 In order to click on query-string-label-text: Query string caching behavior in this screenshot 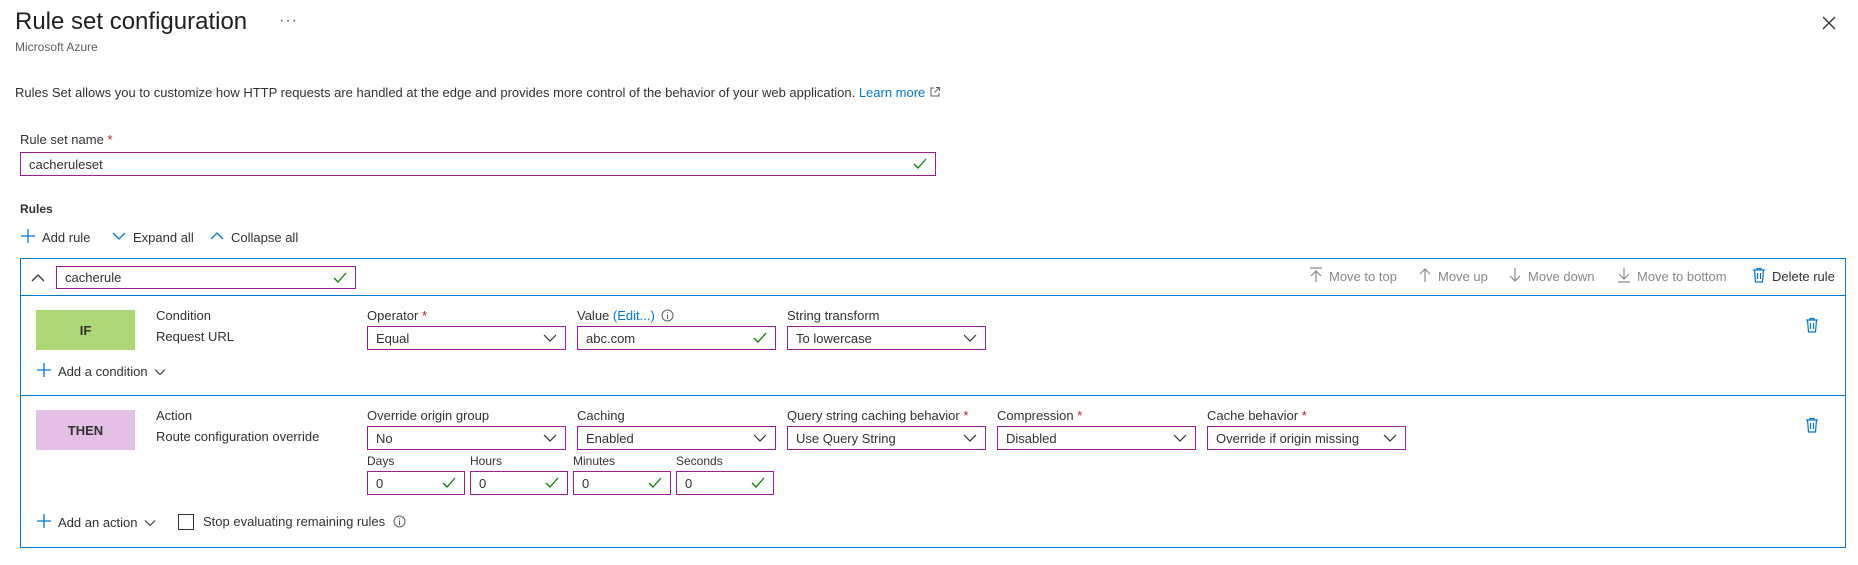, I will do `click(873, 415)`.